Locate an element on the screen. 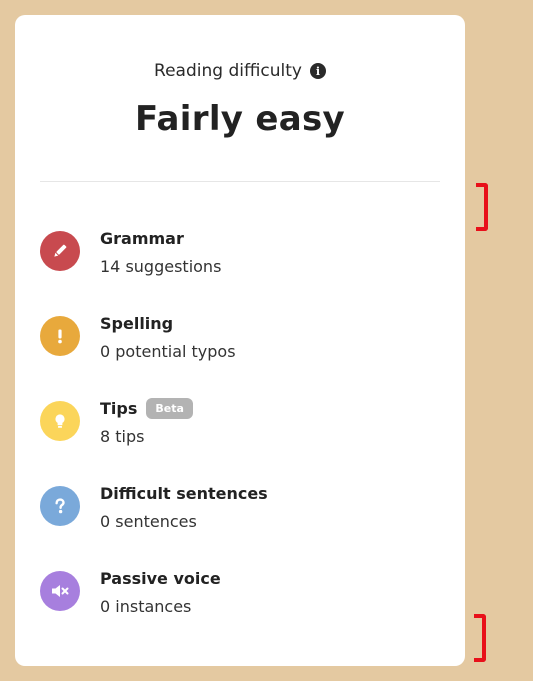 The image size is (533, 681). metric-title: Difficult sentences is located at coordinates (184, 493).